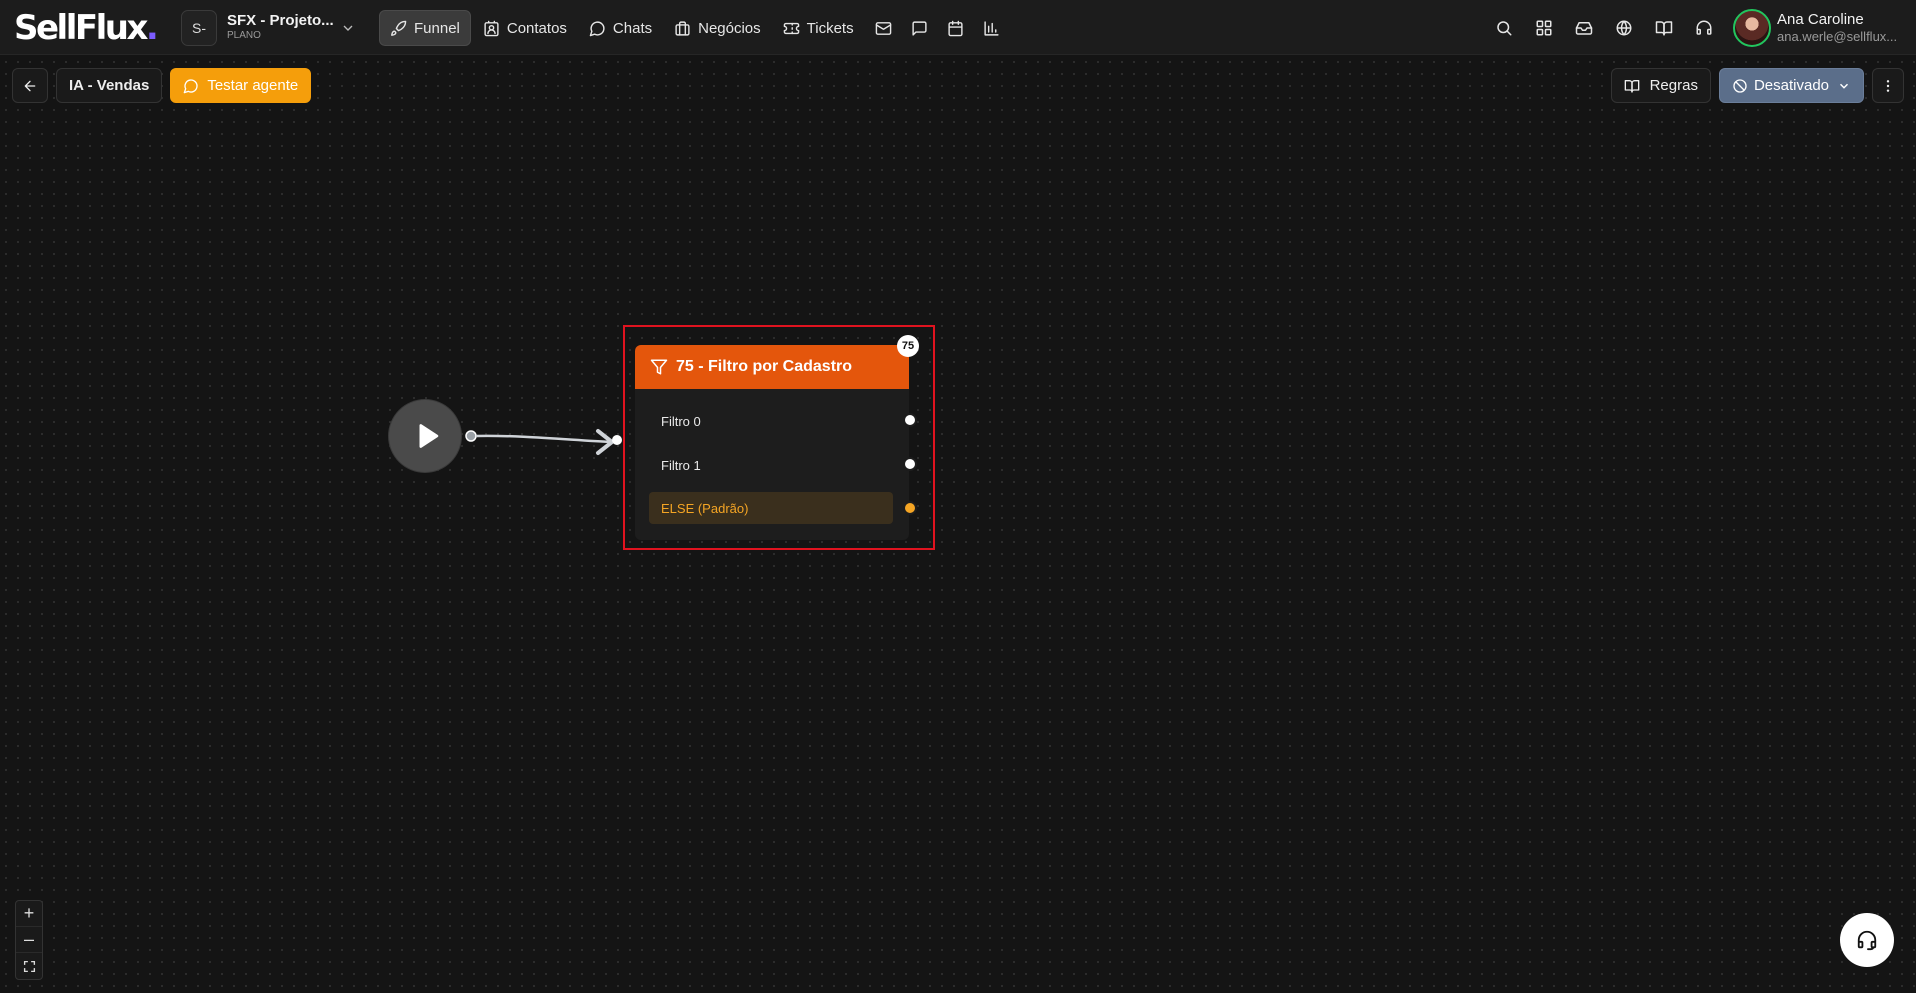 The image size is (1916, 993). I want to click on flow-title: IA - Vendas, so click(109, 85).